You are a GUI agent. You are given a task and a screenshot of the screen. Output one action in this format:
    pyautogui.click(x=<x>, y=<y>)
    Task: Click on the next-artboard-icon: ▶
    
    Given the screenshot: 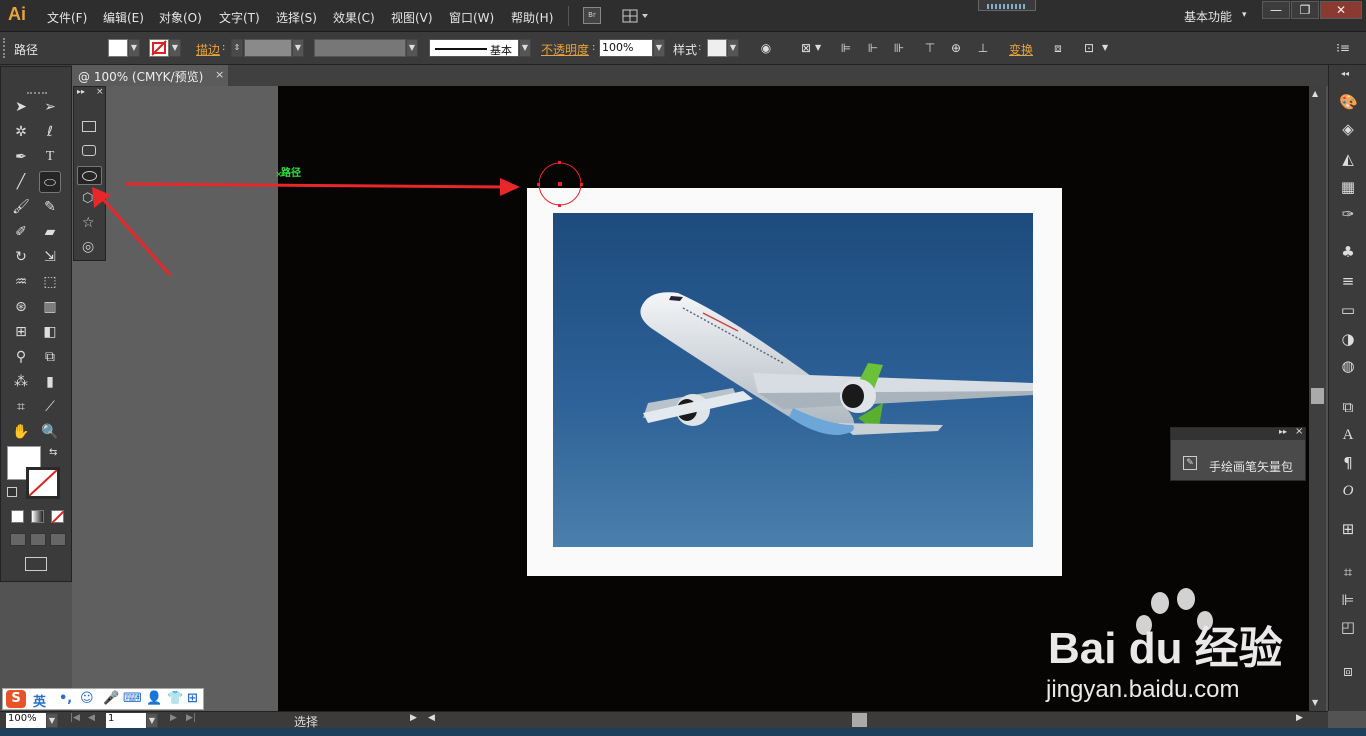 What is the action you would take?
    pyautogui.click(x=173, y=718)
    